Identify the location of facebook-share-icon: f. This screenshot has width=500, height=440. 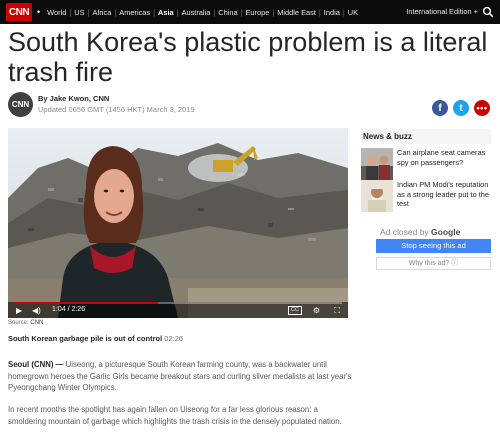
(440, 108).